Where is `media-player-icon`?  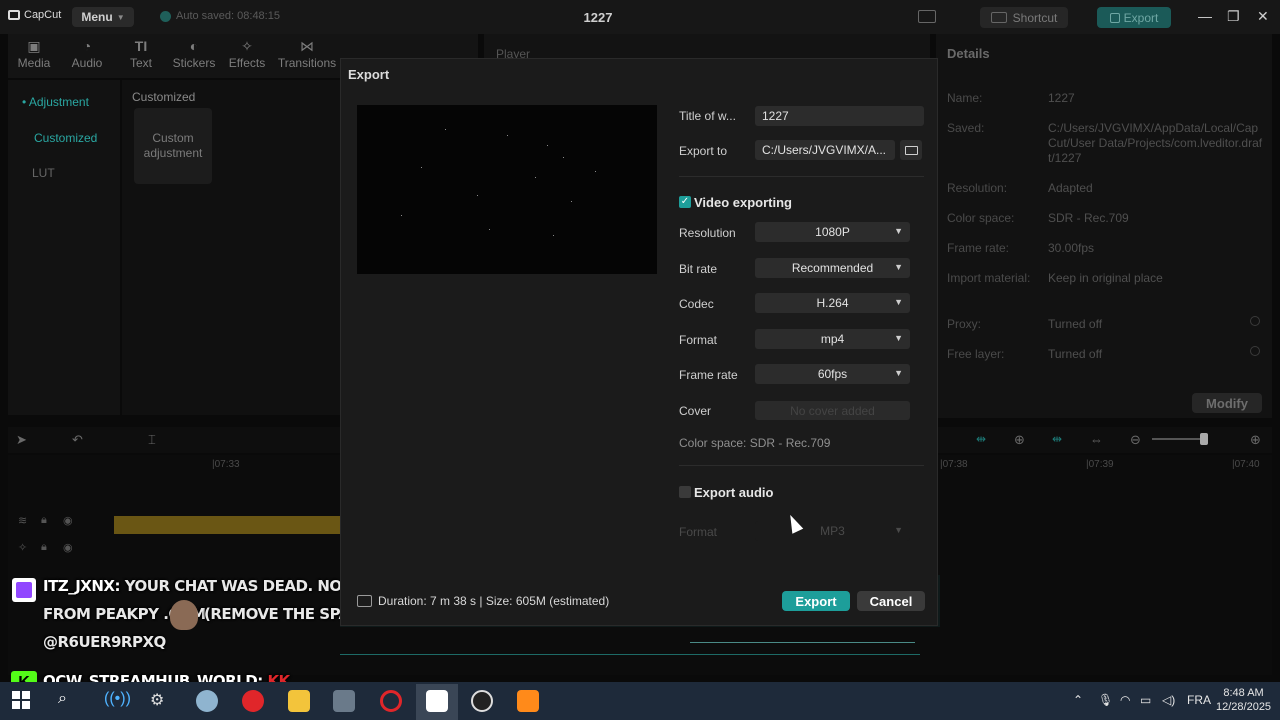 media-player-icon is located at coordinates (528, 701).